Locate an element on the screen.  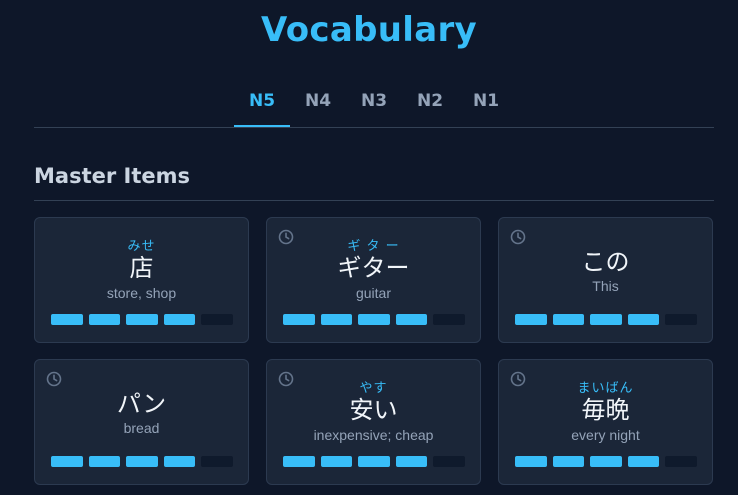
card-word: 安い is located at coordinates (373, 410).